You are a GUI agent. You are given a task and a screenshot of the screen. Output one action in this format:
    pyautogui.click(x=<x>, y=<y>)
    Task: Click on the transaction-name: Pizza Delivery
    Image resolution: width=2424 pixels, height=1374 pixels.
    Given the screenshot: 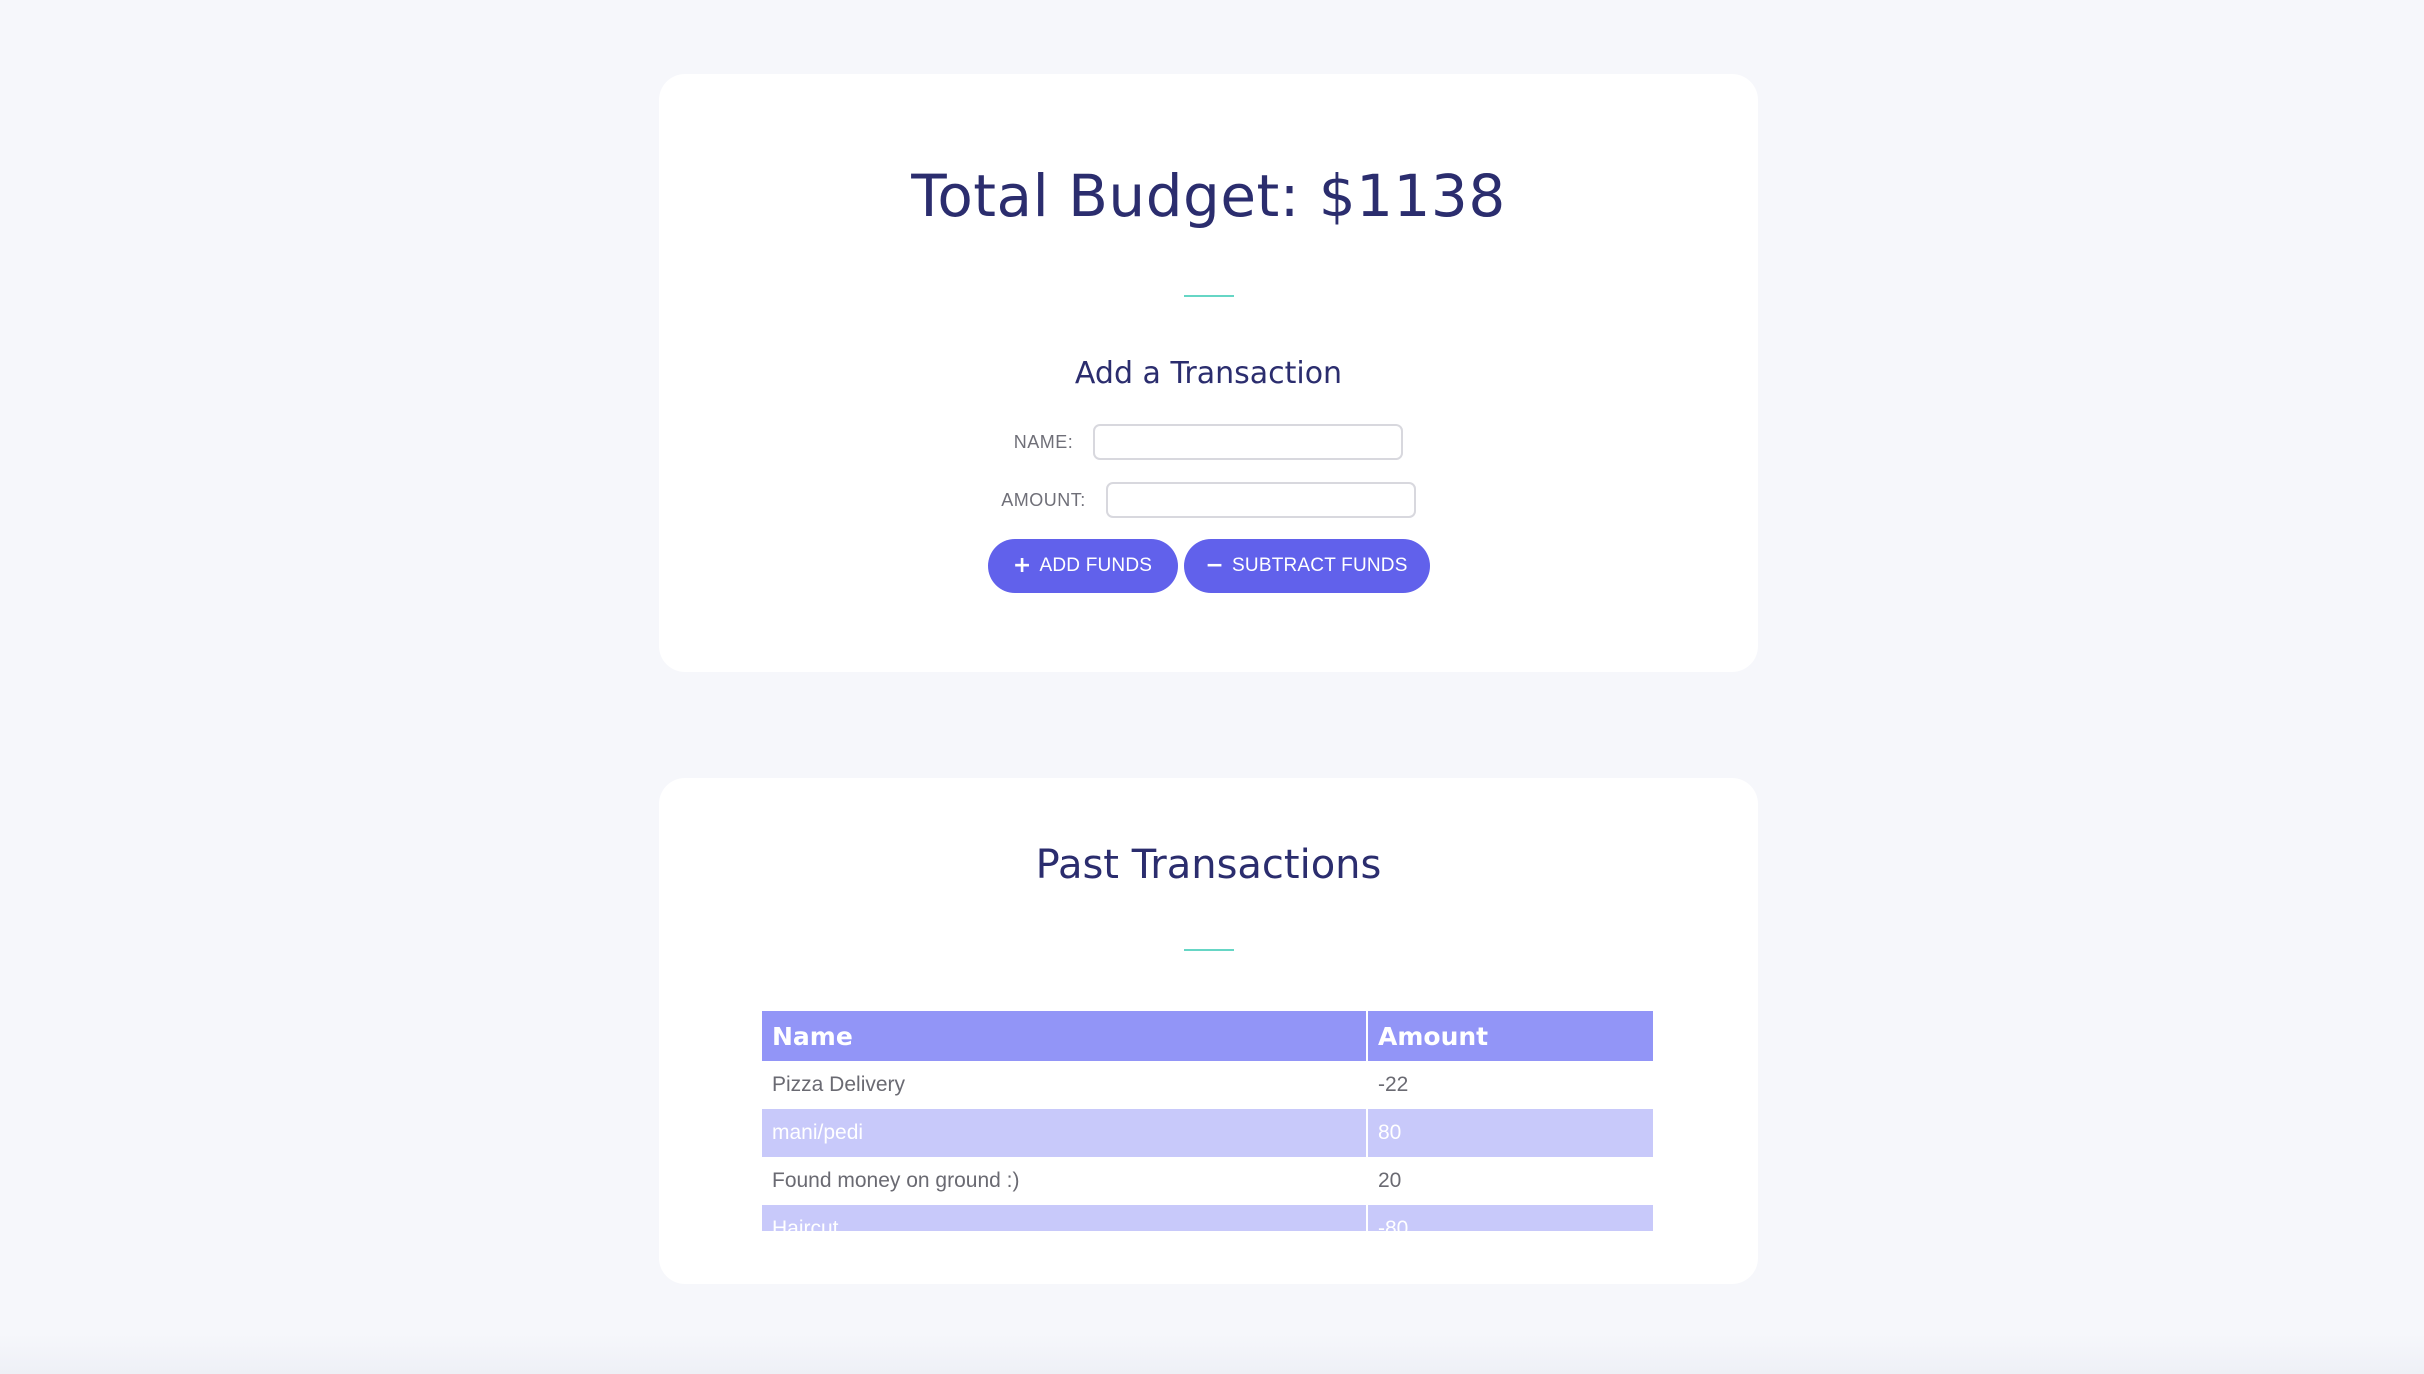 What is the action you would take?
    pyautogui.click(x=1065, y=1085)
    